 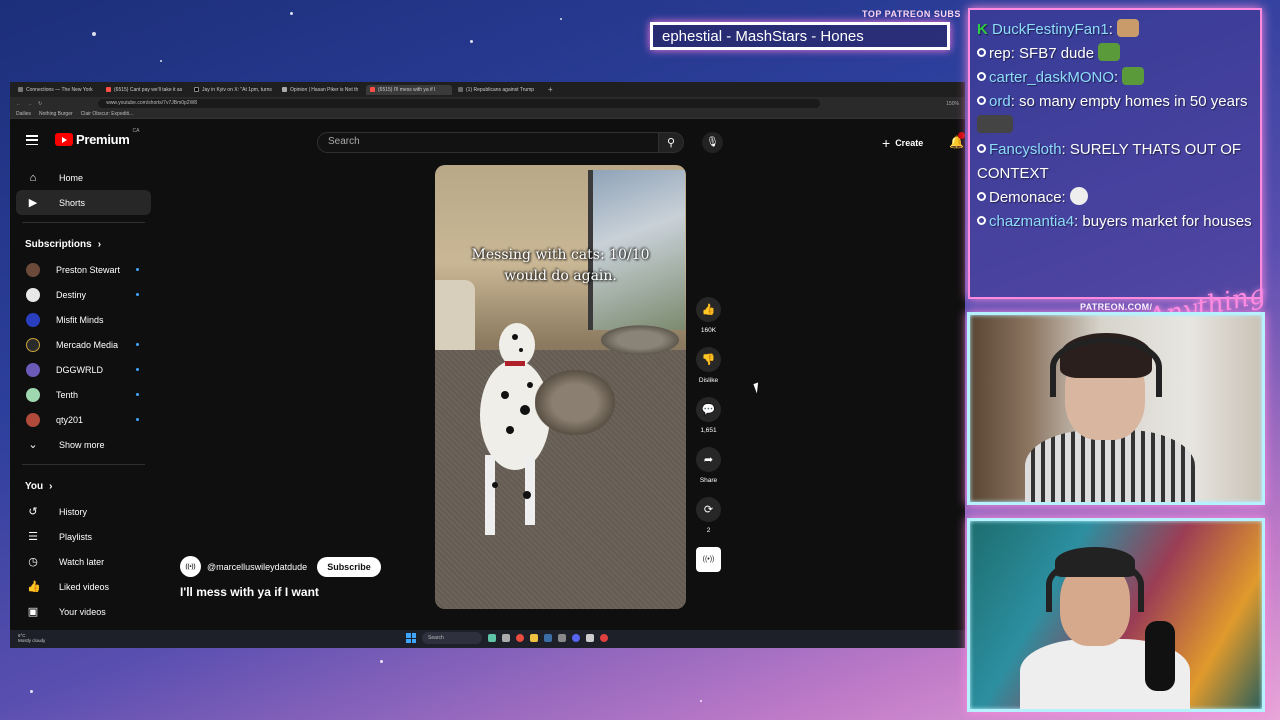 What do you see at coordinates (671, 142) in the screenshot?
I see `search-icon: ⚲` at bounding box center [671, 142].